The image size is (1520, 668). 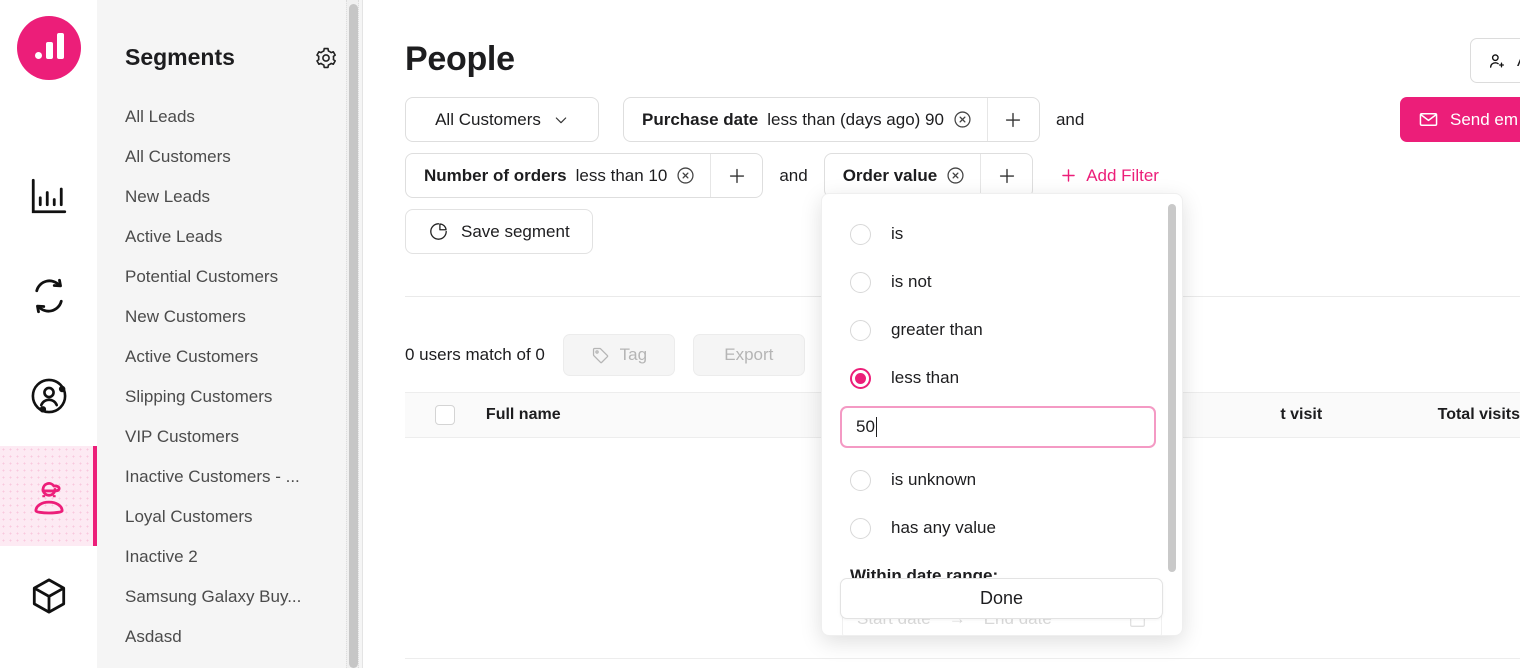 What do you see at coordinates (1428, 119) in the screenshot?
I see `envelope-icon` at bounding box center [1428, 119].